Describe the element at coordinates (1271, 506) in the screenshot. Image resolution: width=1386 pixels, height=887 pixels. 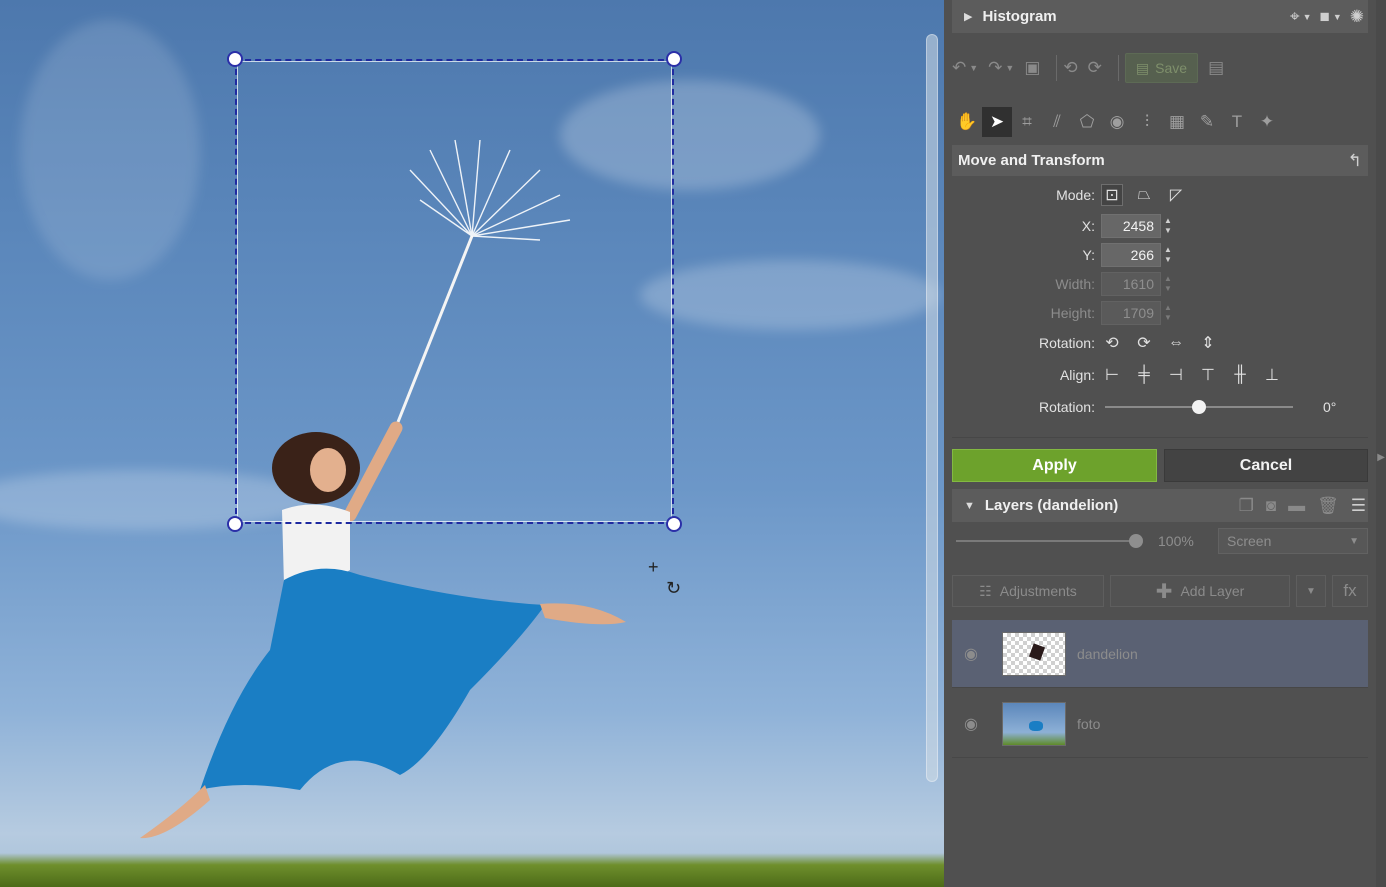
I see `layer-mask-icon: ◙` at that location.